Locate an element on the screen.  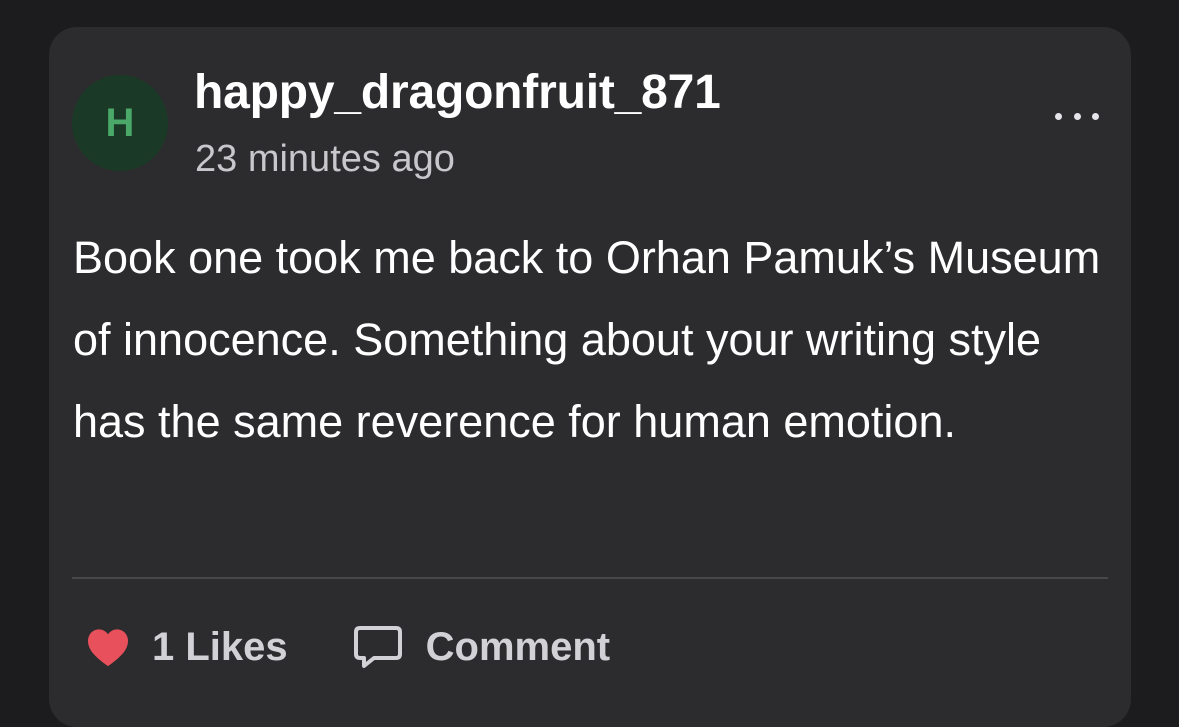
like-button: 1 Likes is located at coordinates (187, 647).